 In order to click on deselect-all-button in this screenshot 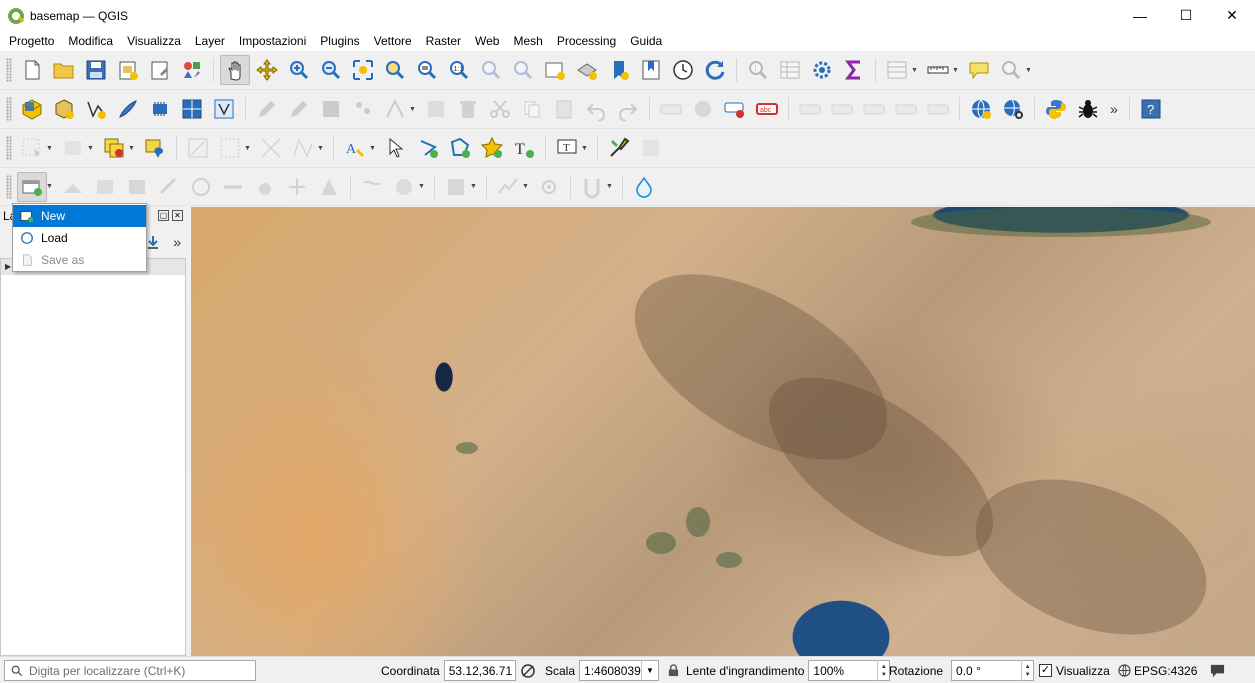, I will do `click(114, 148)`.